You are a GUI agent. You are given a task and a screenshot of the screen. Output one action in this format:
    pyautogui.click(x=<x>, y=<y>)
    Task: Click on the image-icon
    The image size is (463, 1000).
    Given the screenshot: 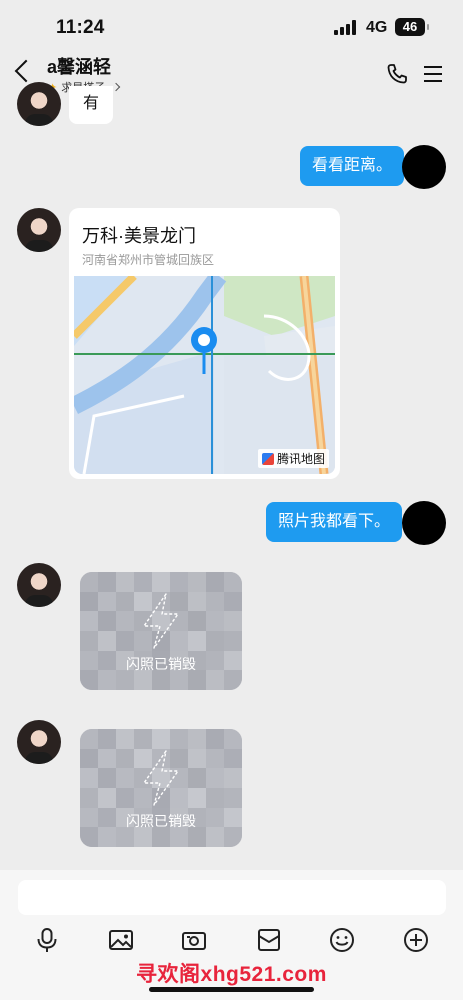 What is the action you would take?
    pyautogui.click(x=121, y=940)
    